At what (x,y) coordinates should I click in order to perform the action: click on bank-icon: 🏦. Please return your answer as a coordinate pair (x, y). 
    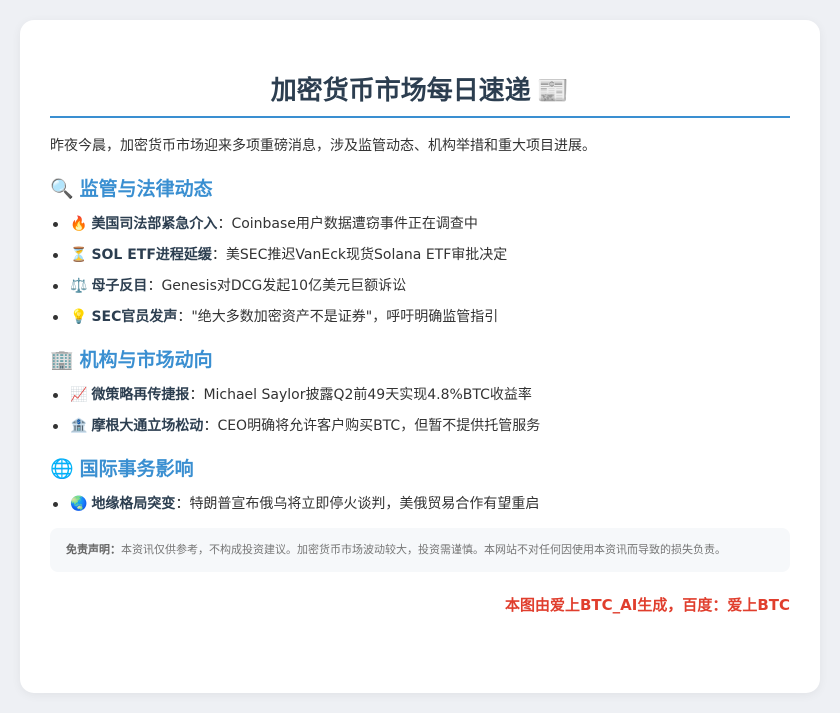
    Looking at the image, I should click on (79, 426).